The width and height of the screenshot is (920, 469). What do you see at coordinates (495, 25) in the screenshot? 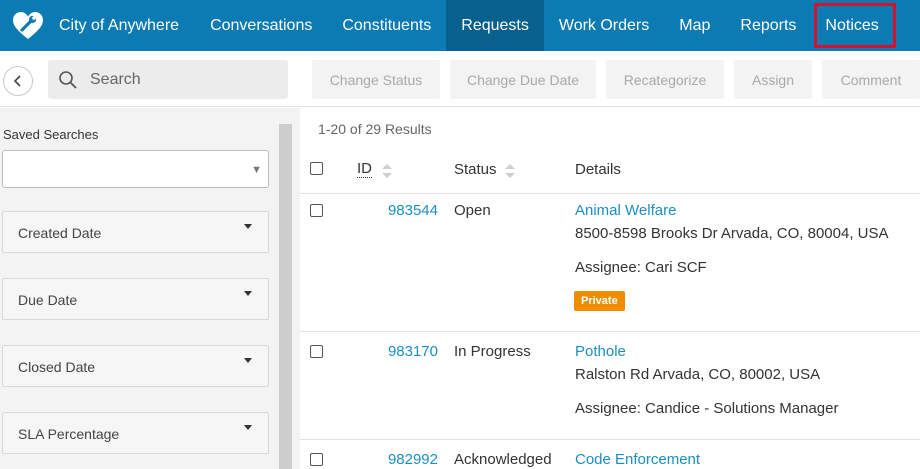
I see `nav-requests: Requests` at bounding box center [495, 25].